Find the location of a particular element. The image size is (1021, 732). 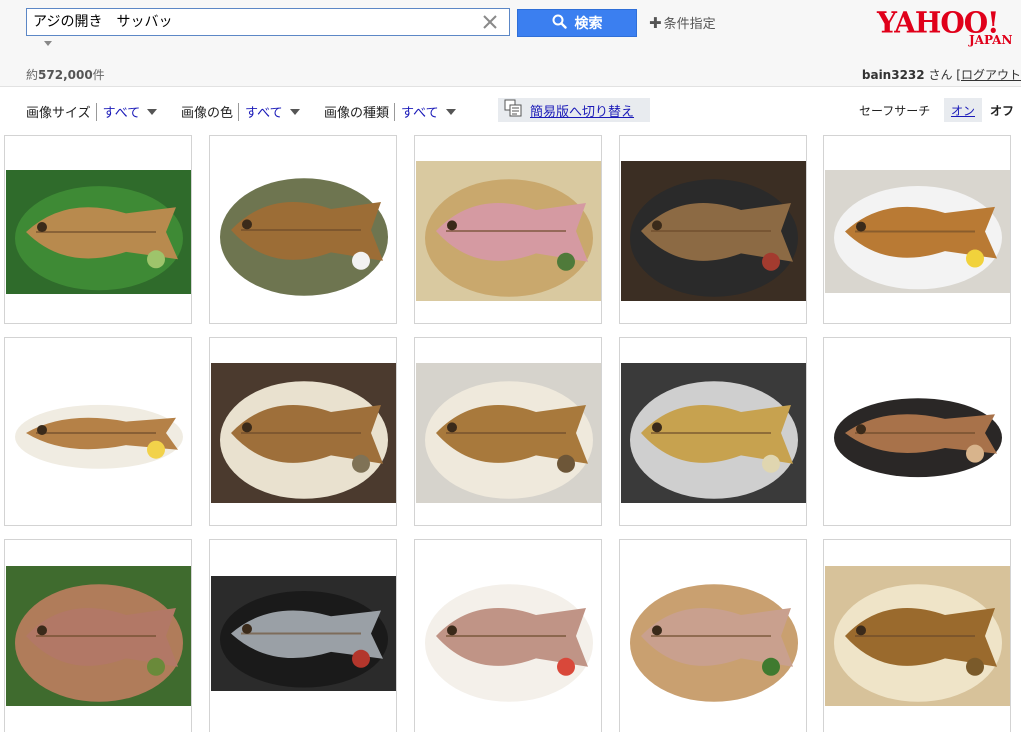

honorific: さん is located at coordinates (940, 75).